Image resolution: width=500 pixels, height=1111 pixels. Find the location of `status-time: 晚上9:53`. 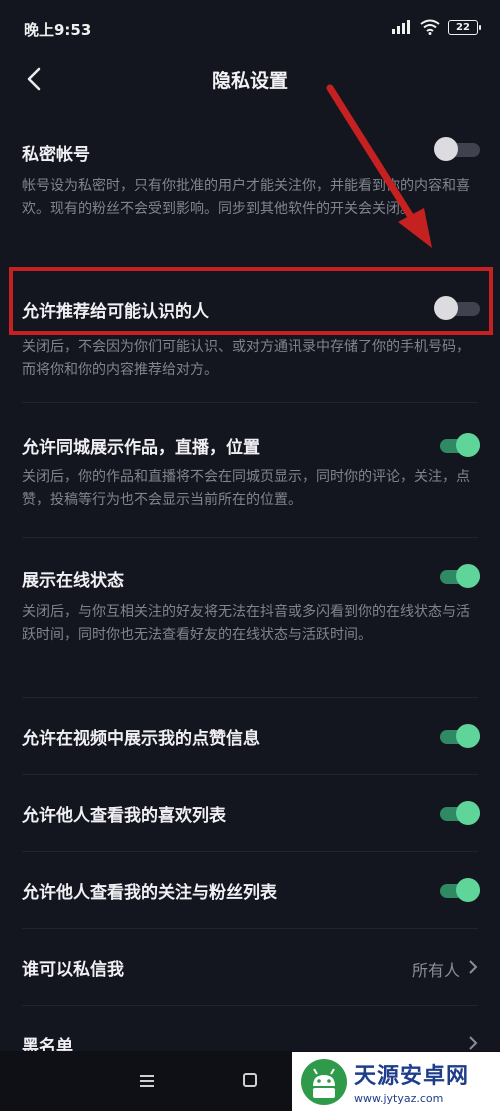

status-time: 晚上9:53 is located at coordinates (58, 30).